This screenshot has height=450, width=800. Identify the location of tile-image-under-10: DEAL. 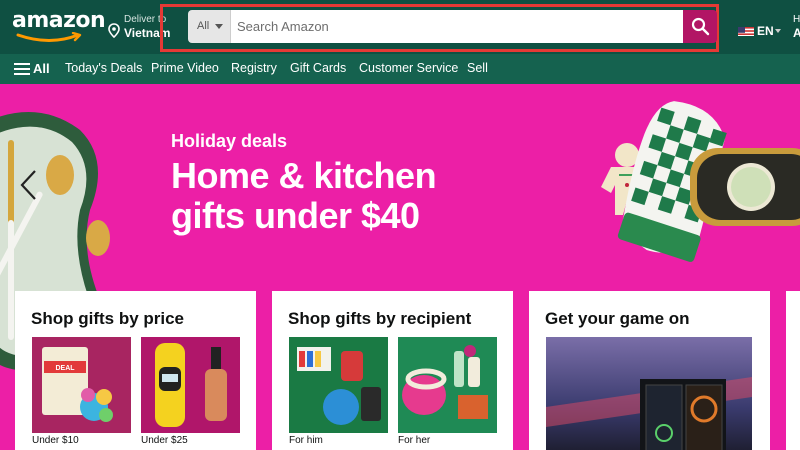
(81, 385).